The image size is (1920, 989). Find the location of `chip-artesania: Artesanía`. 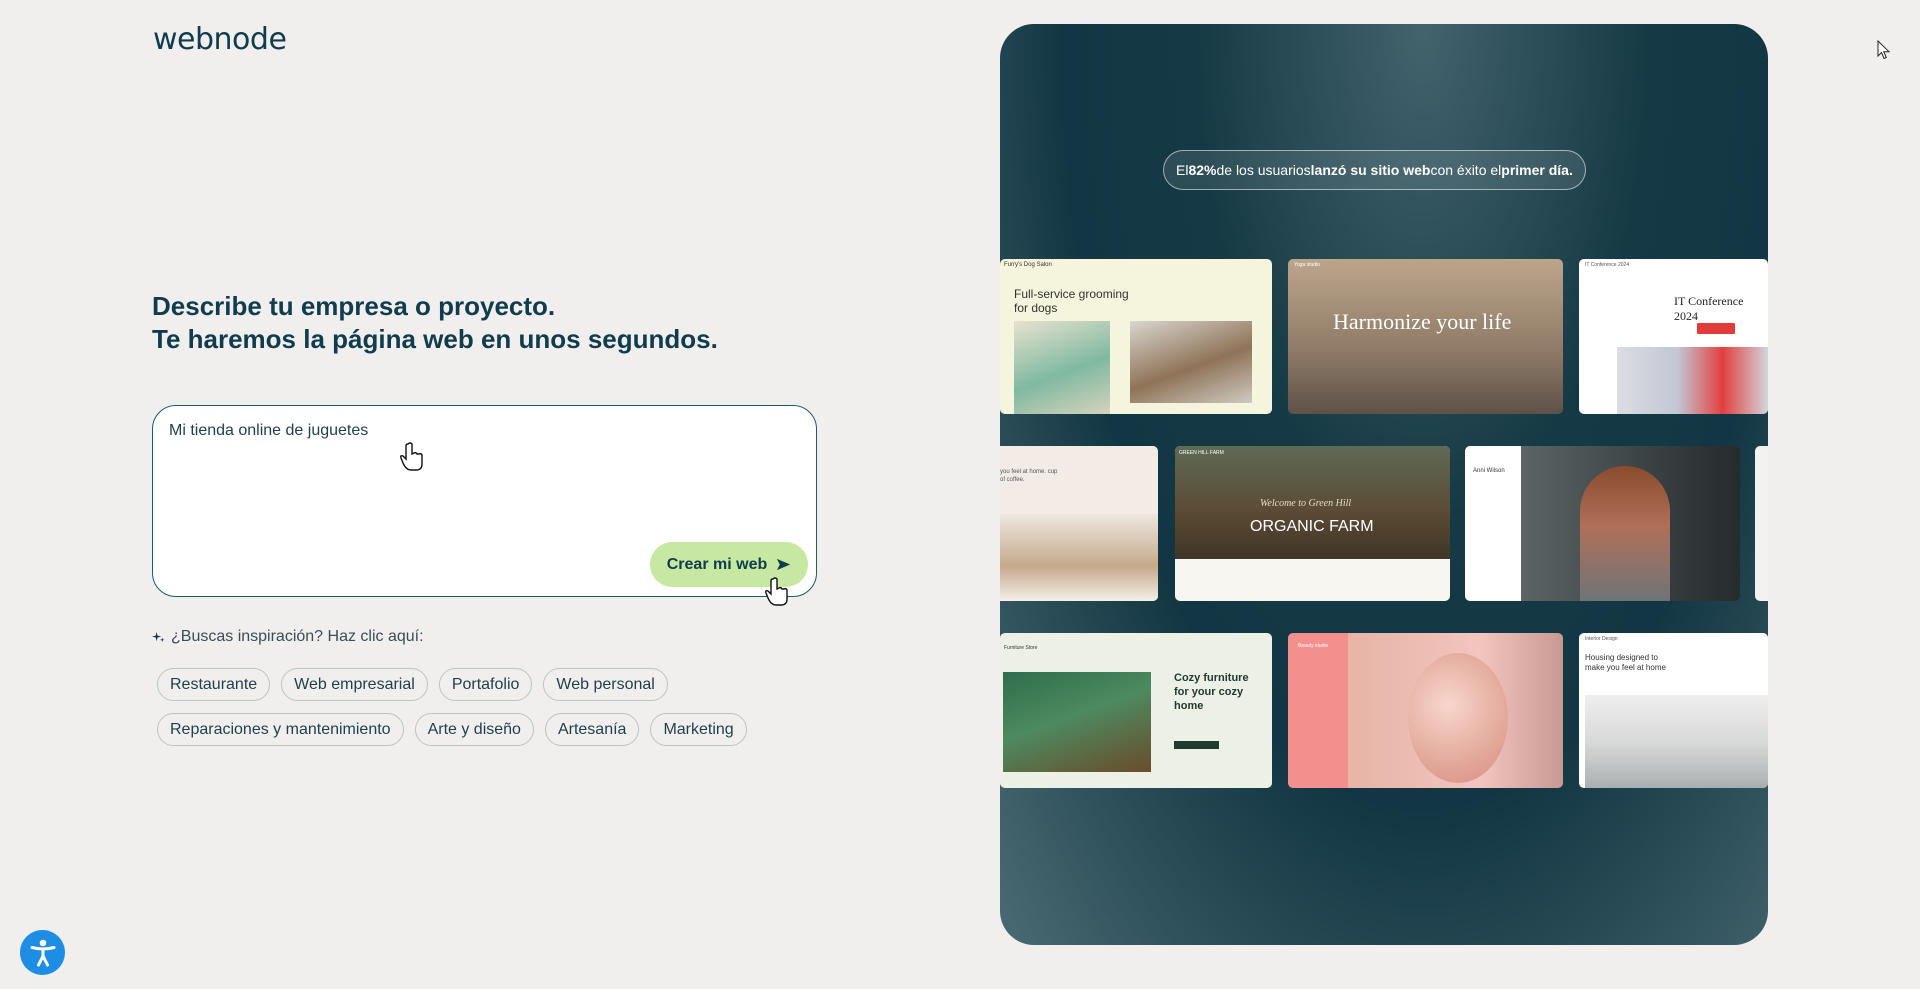

chip-artesania: Artesanía is located at coordinates (592, 729).